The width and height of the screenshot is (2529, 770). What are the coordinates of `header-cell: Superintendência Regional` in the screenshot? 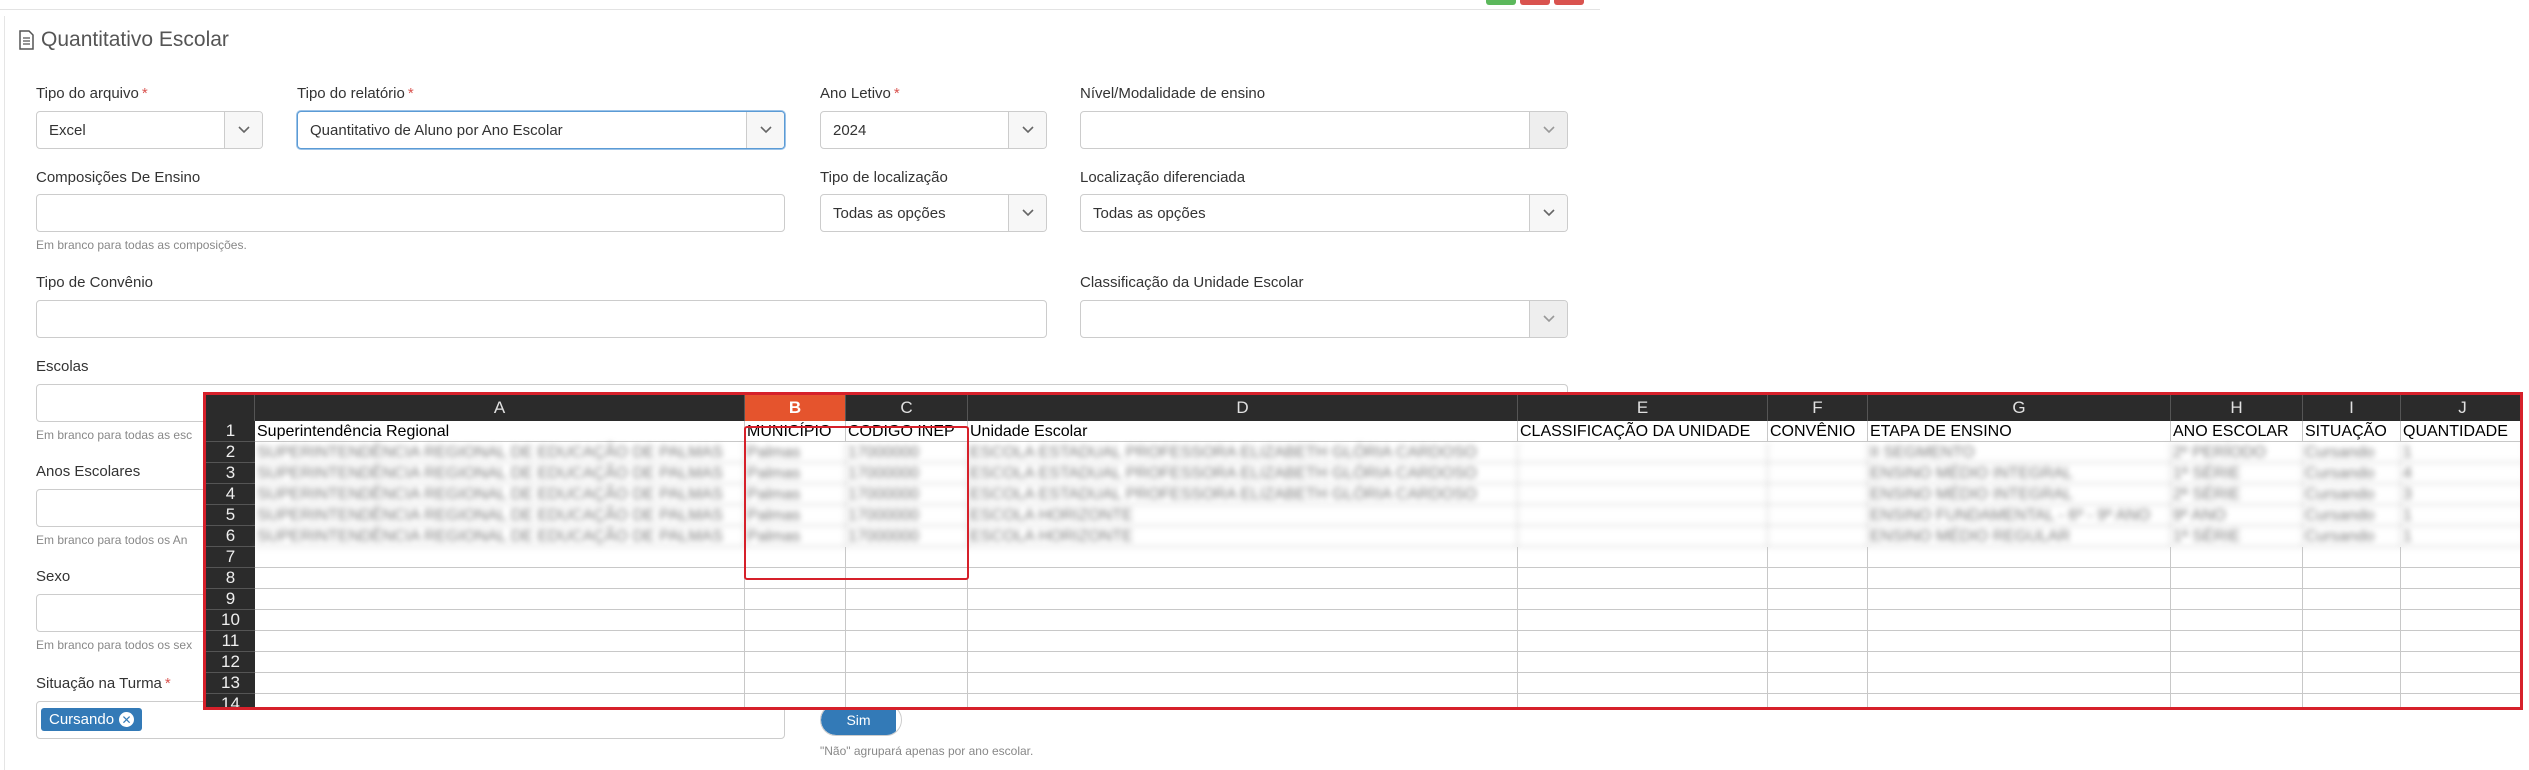 It's located at (500, 431).